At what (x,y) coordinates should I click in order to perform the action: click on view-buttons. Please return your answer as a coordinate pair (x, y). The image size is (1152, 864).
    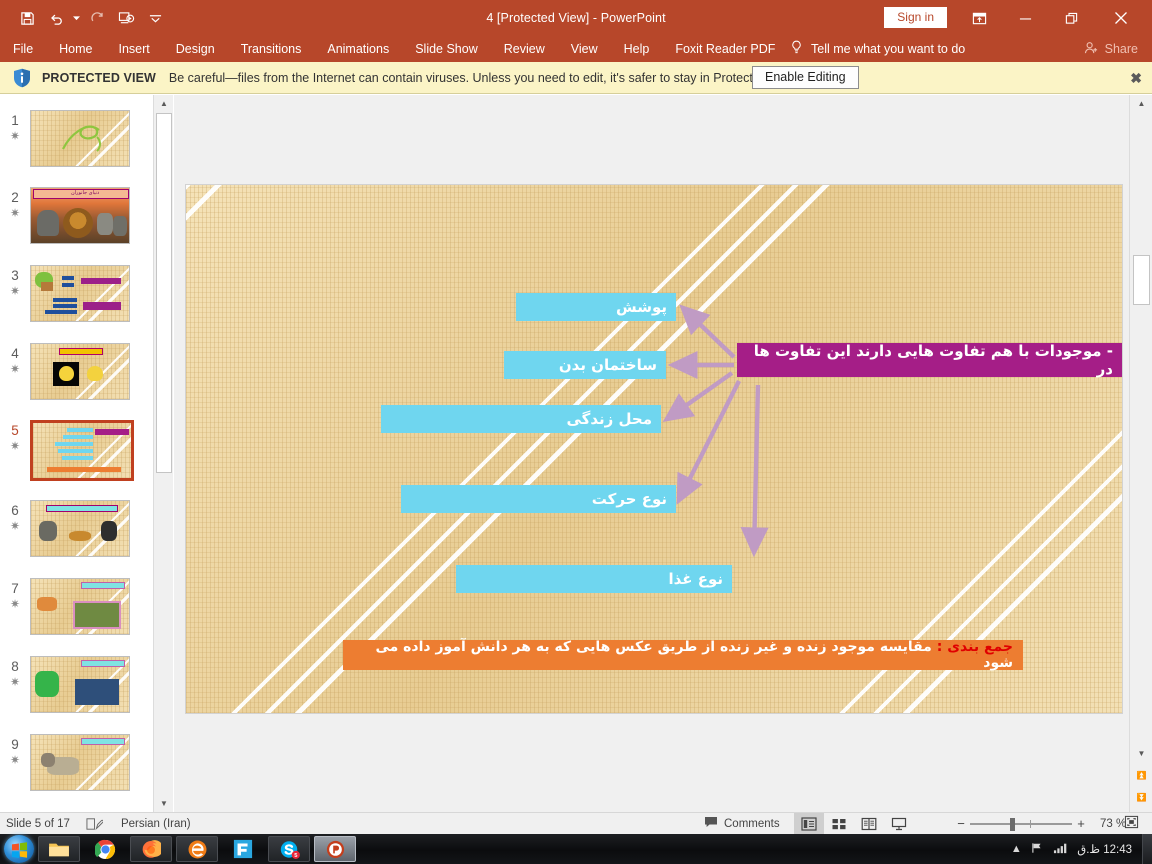
    Looking at the image, I should click on (854, 823).